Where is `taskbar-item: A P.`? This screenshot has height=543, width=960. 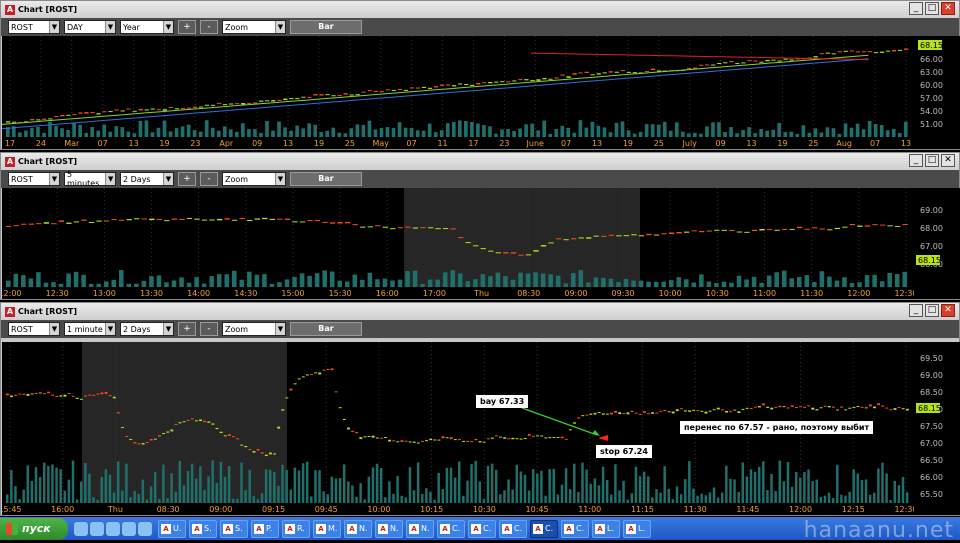 taskbar-item: A P. is located at coordinates (265, 528).